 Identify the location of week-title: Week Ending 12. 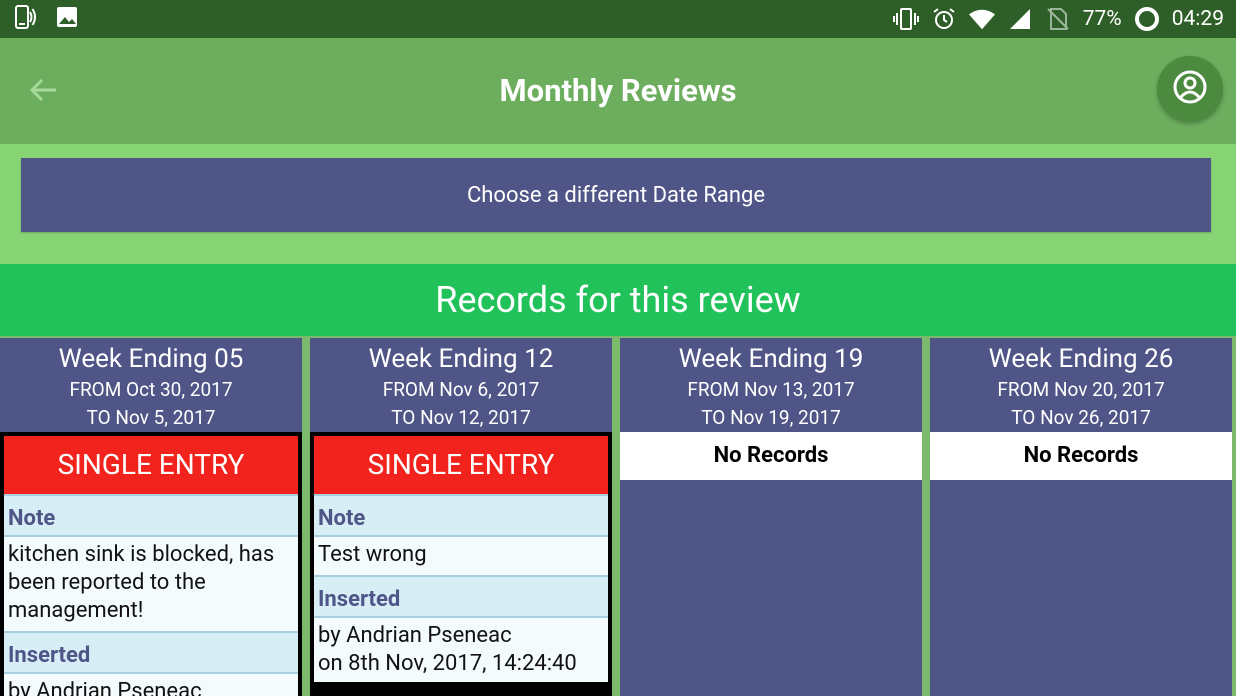
(461, 359).